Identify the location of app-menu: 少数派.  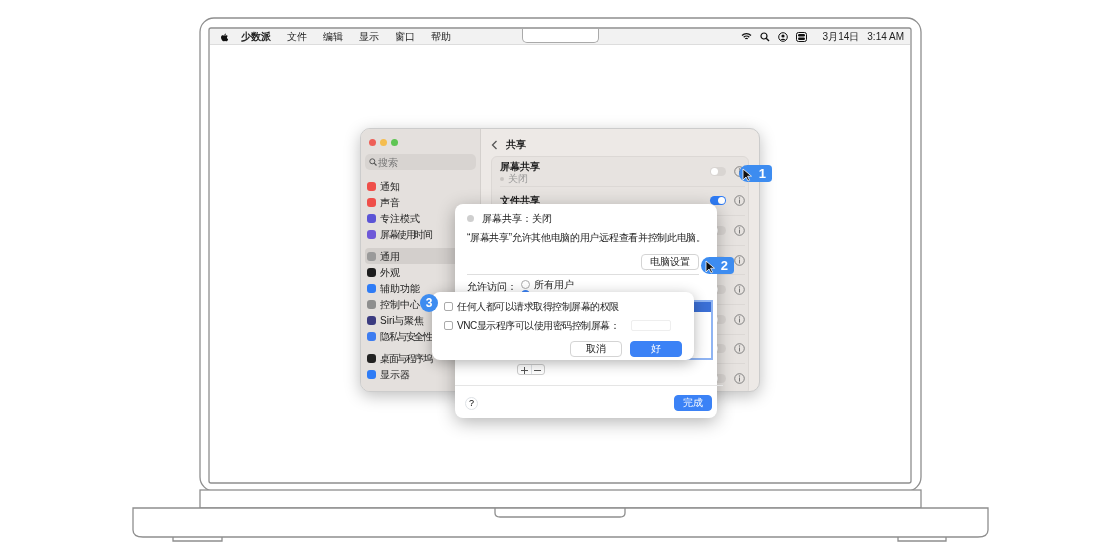
(256, 36).